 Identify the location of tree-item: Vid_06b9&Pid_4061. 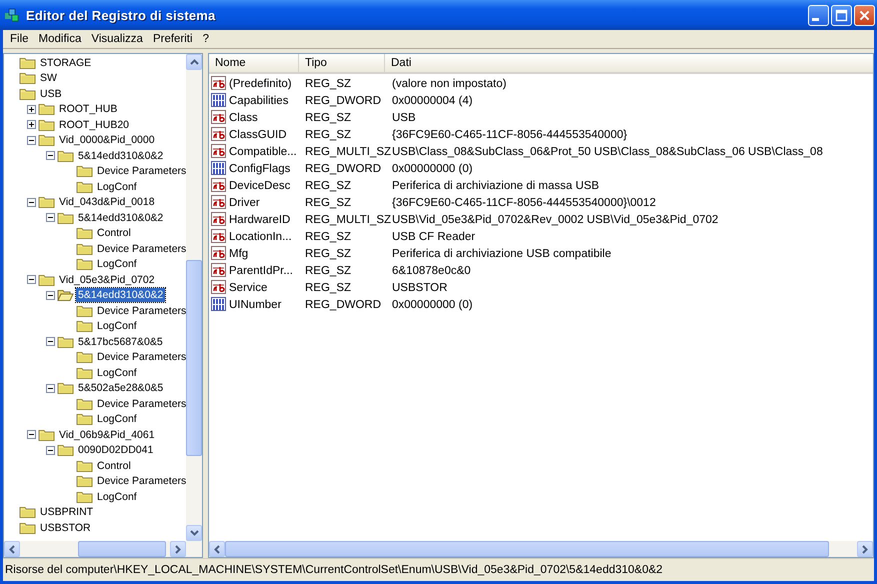
(107, 435).